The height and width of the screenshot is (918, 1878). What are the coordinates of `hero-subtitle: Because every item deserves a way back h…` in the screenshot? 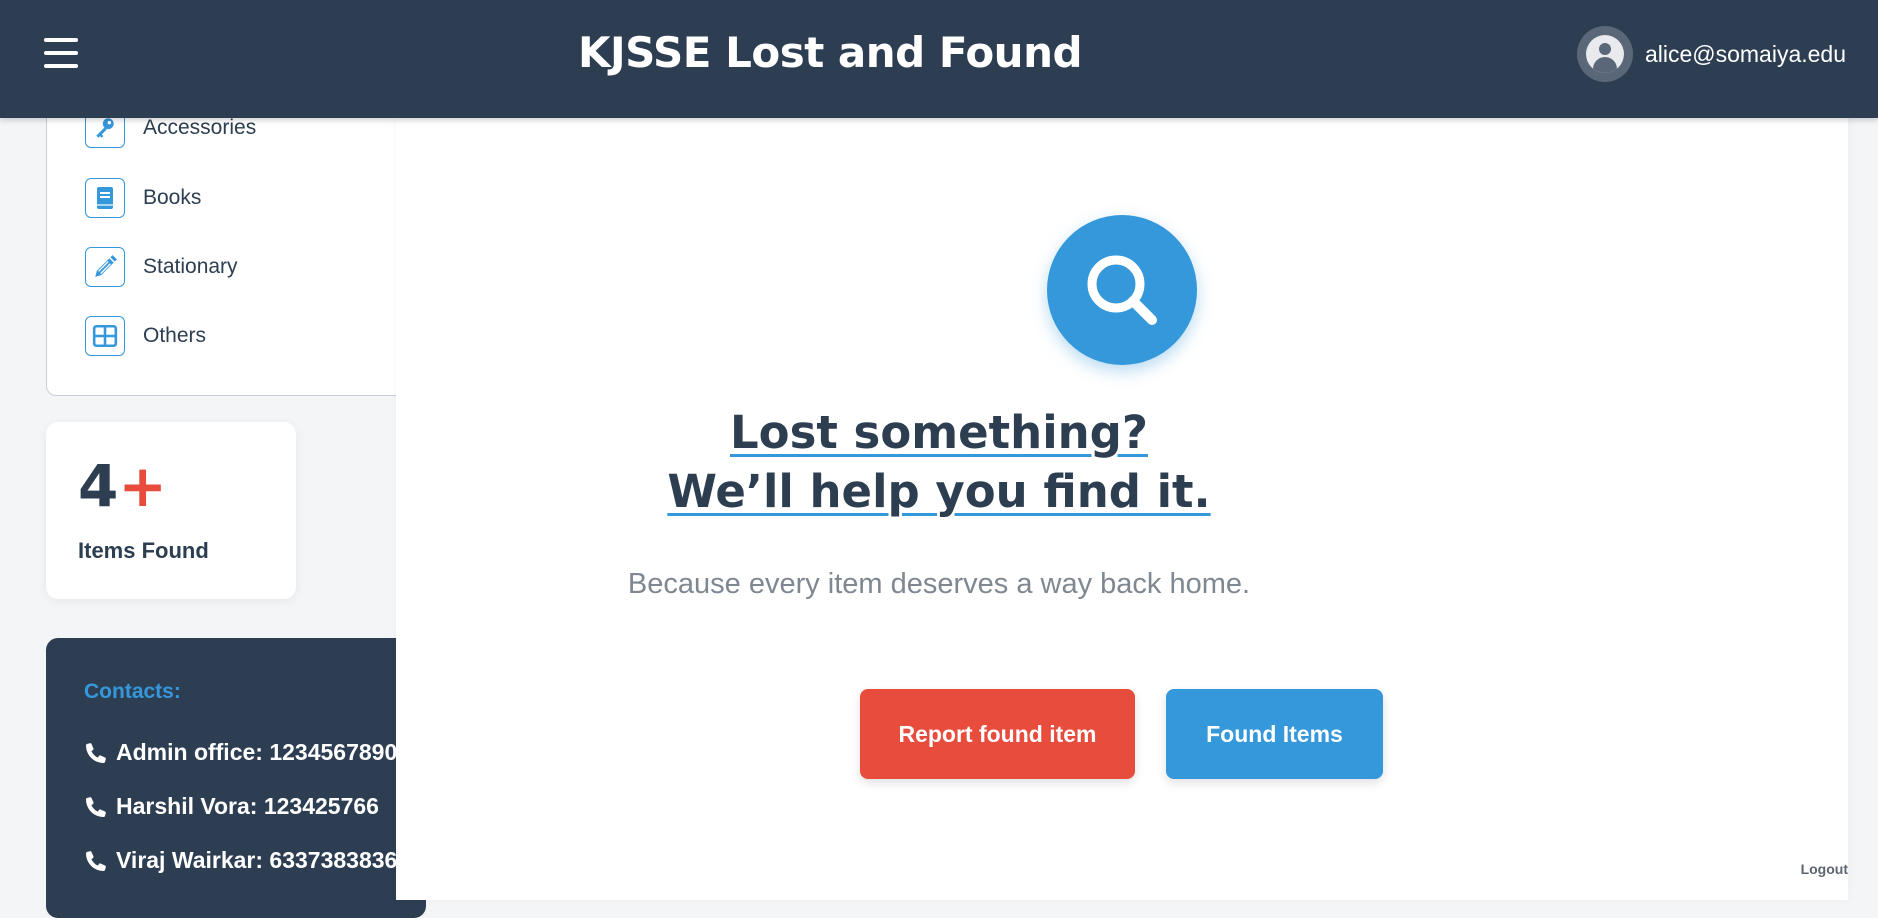 It's located at (939, 584).